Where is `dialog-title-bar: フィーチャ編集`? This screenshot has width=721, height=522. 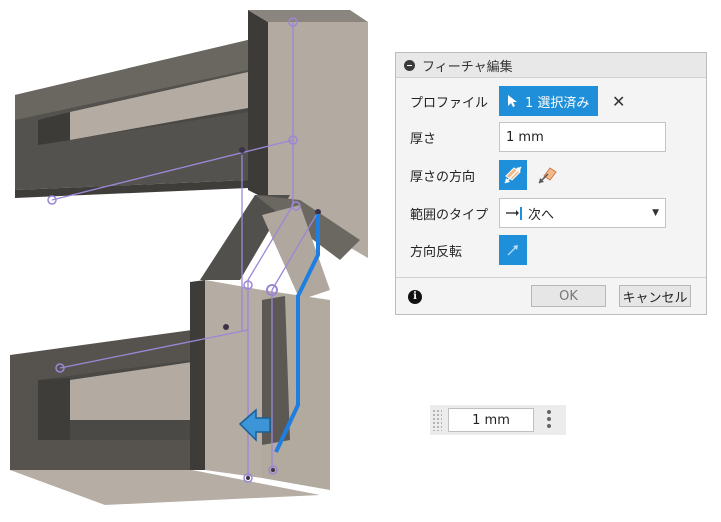
dialog-title-bar: フィーチャ編集 is located at coordinates (551, 65).